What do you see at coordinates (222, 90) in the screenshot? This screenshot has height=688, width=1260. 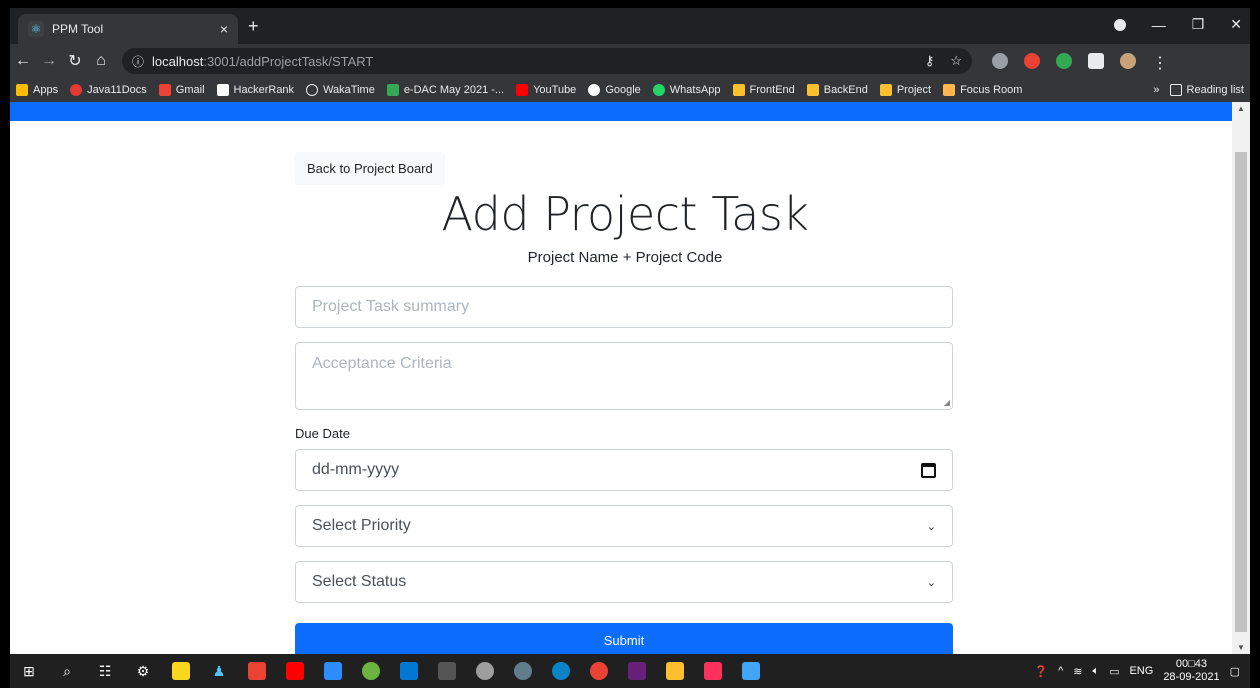 I see `hackerrank-icon` at bounding box center [222, 90].